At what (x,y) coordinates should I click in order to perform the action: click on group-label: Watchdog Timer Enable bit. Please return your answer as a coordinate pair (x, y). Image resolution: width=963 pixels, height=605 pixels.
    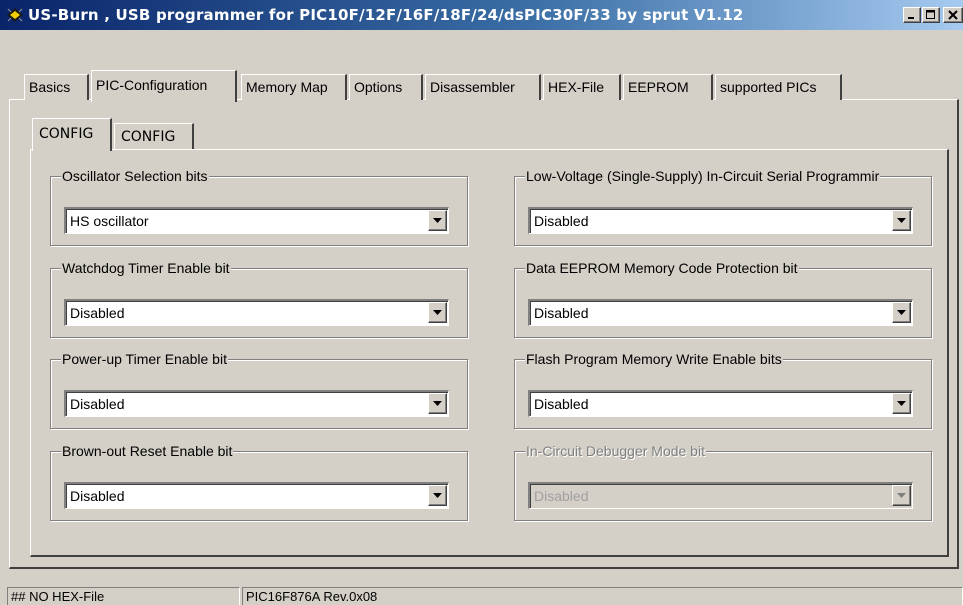
    Looking at the image, I should click on (146, 268).